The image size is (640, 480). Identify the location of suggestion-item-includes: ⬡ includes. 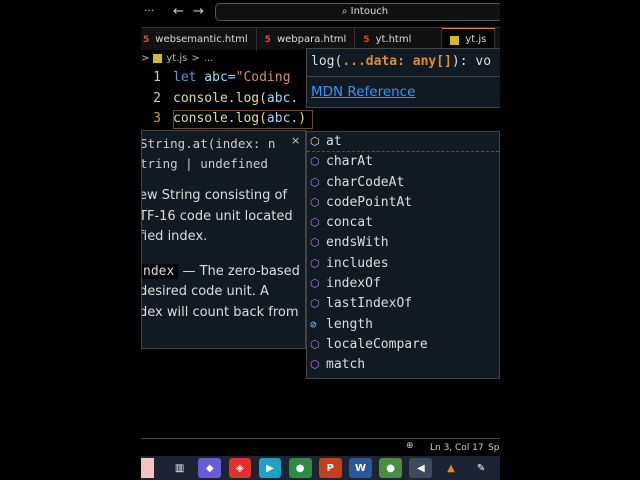
(403, 264).